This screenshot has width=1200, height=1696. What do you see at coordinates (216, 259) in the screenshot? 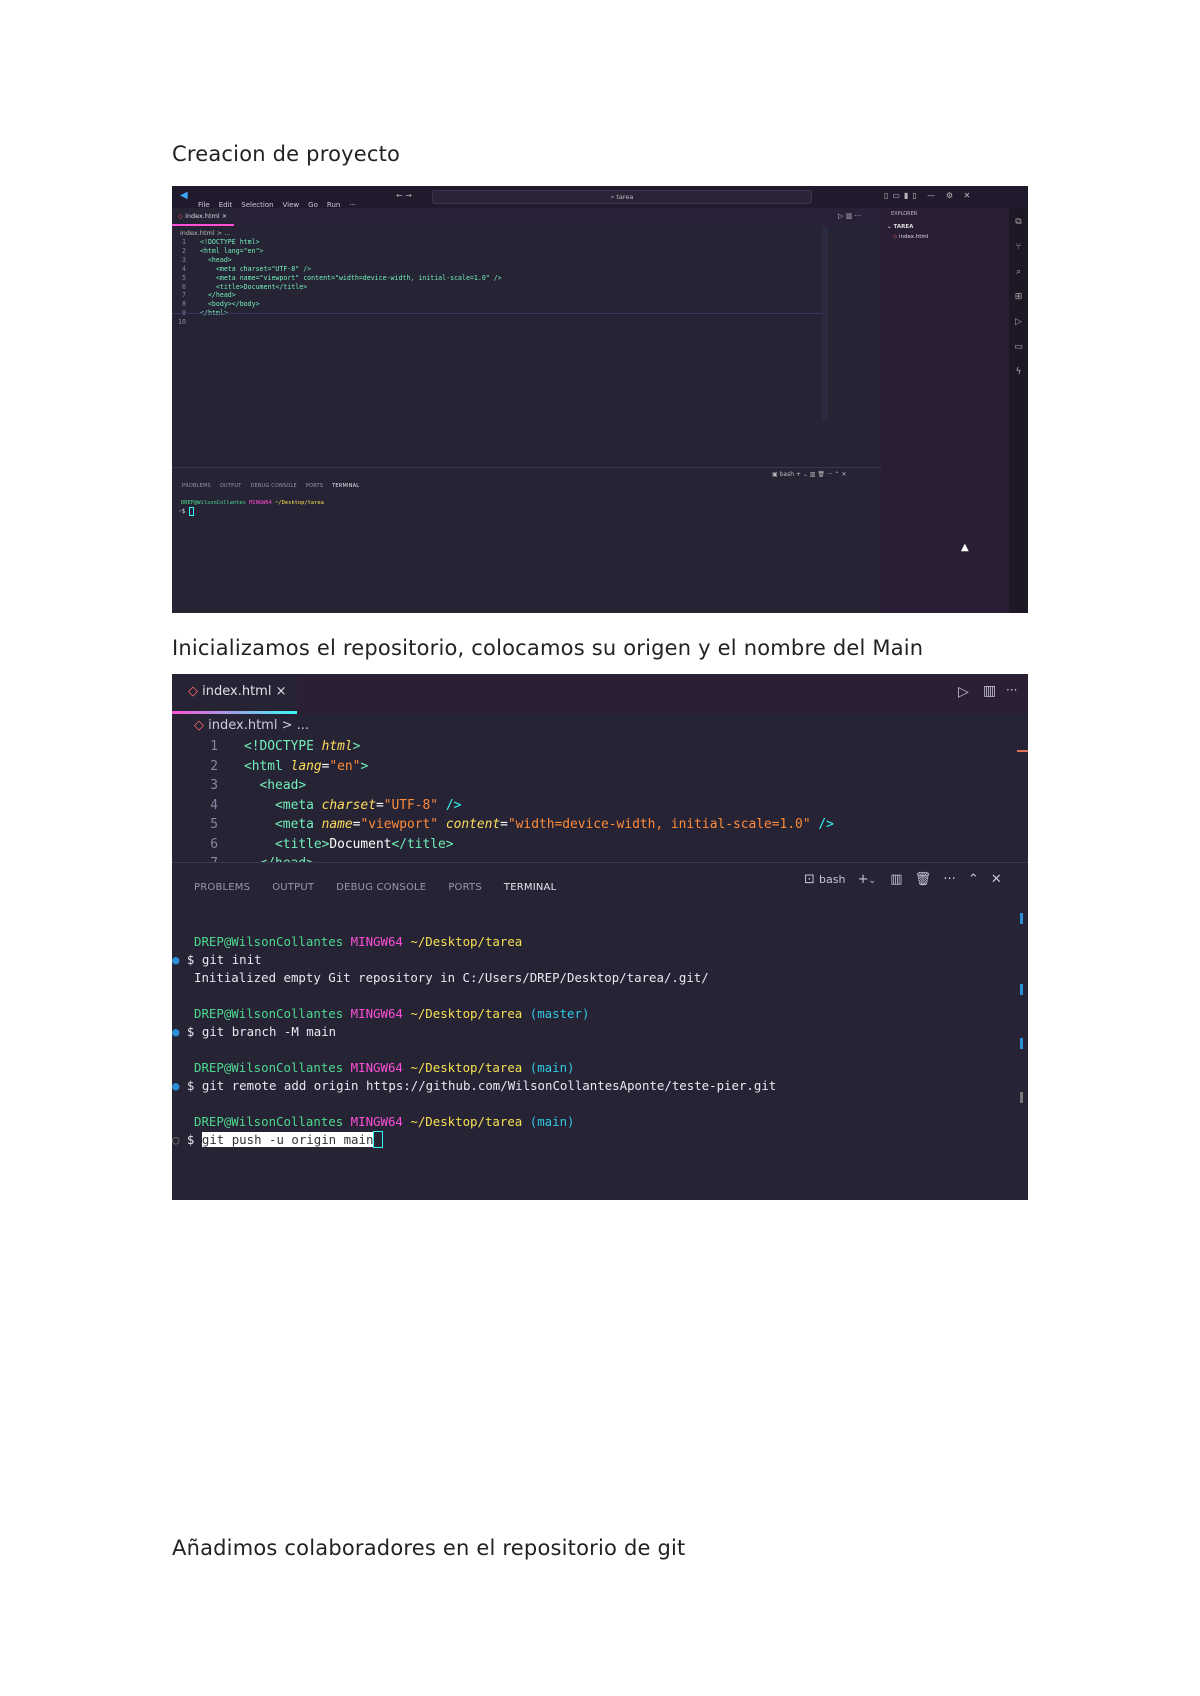
I see `line-text: <head>` at bounding box center [216, 259].